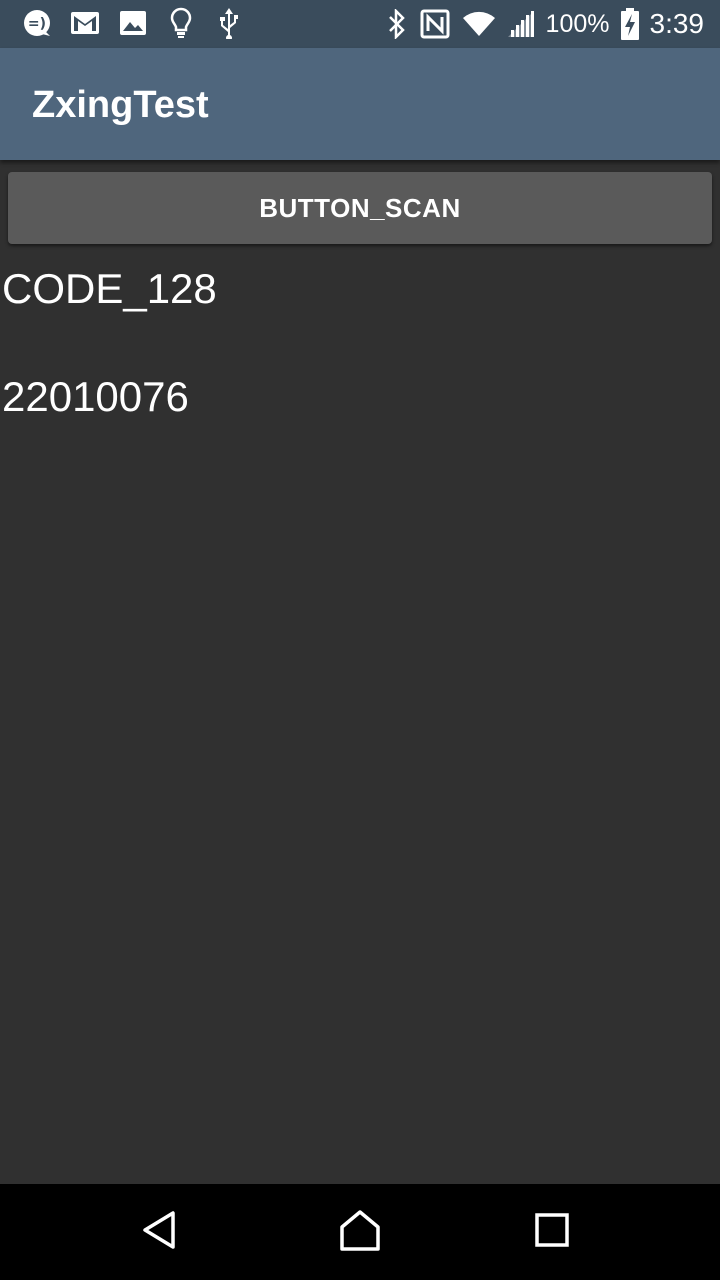 Image resolution: width=720 pixels, height=1280 pixels. I want to click on usb-icon, so click(229, 23).